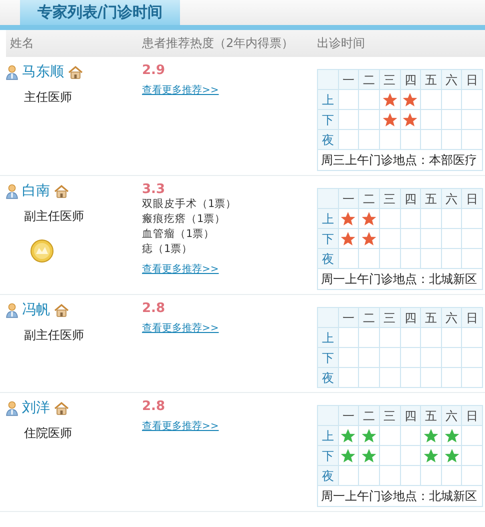  I want to click on tab: 专家列表/门诊时间, so click(100, 12).